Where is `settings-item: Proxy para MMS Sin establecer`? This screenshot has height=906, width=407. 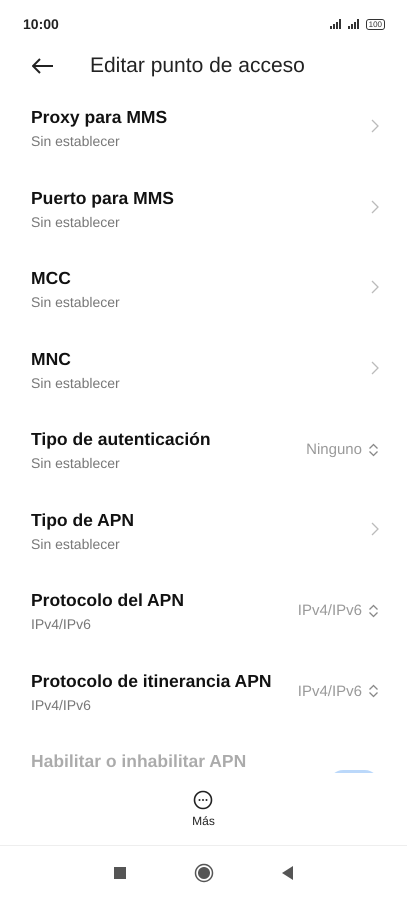
settings-item: Proxy para MMS Sin establecer is located at coordinates (203, 147).